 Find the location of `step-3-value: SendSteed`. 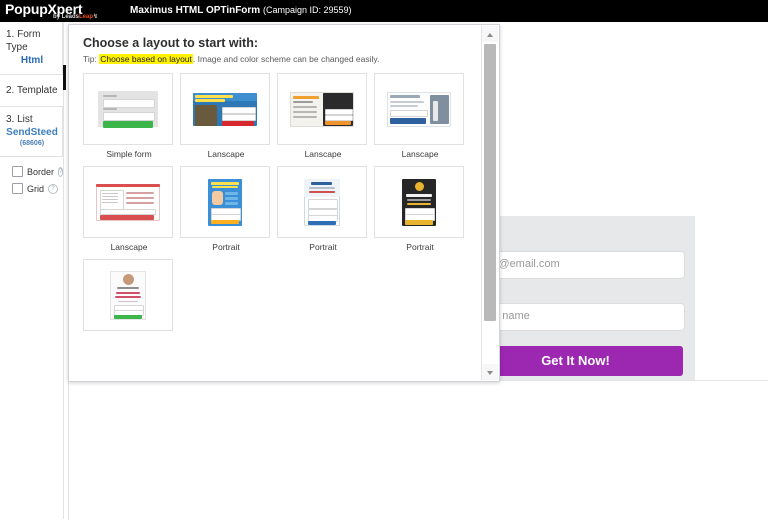

step-3-value: SendSteed is located at coordinates (32, 132).